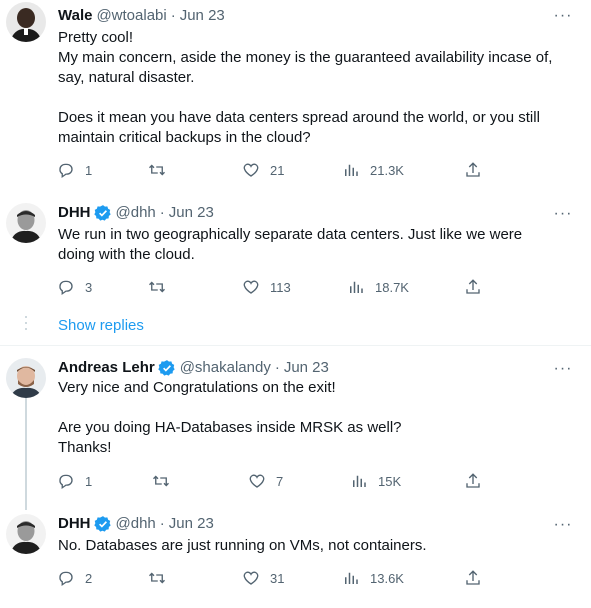 Image resolution: width=591 pixels, height=608 pixels. I want to click on reply-count: 3, so click(89, 287).